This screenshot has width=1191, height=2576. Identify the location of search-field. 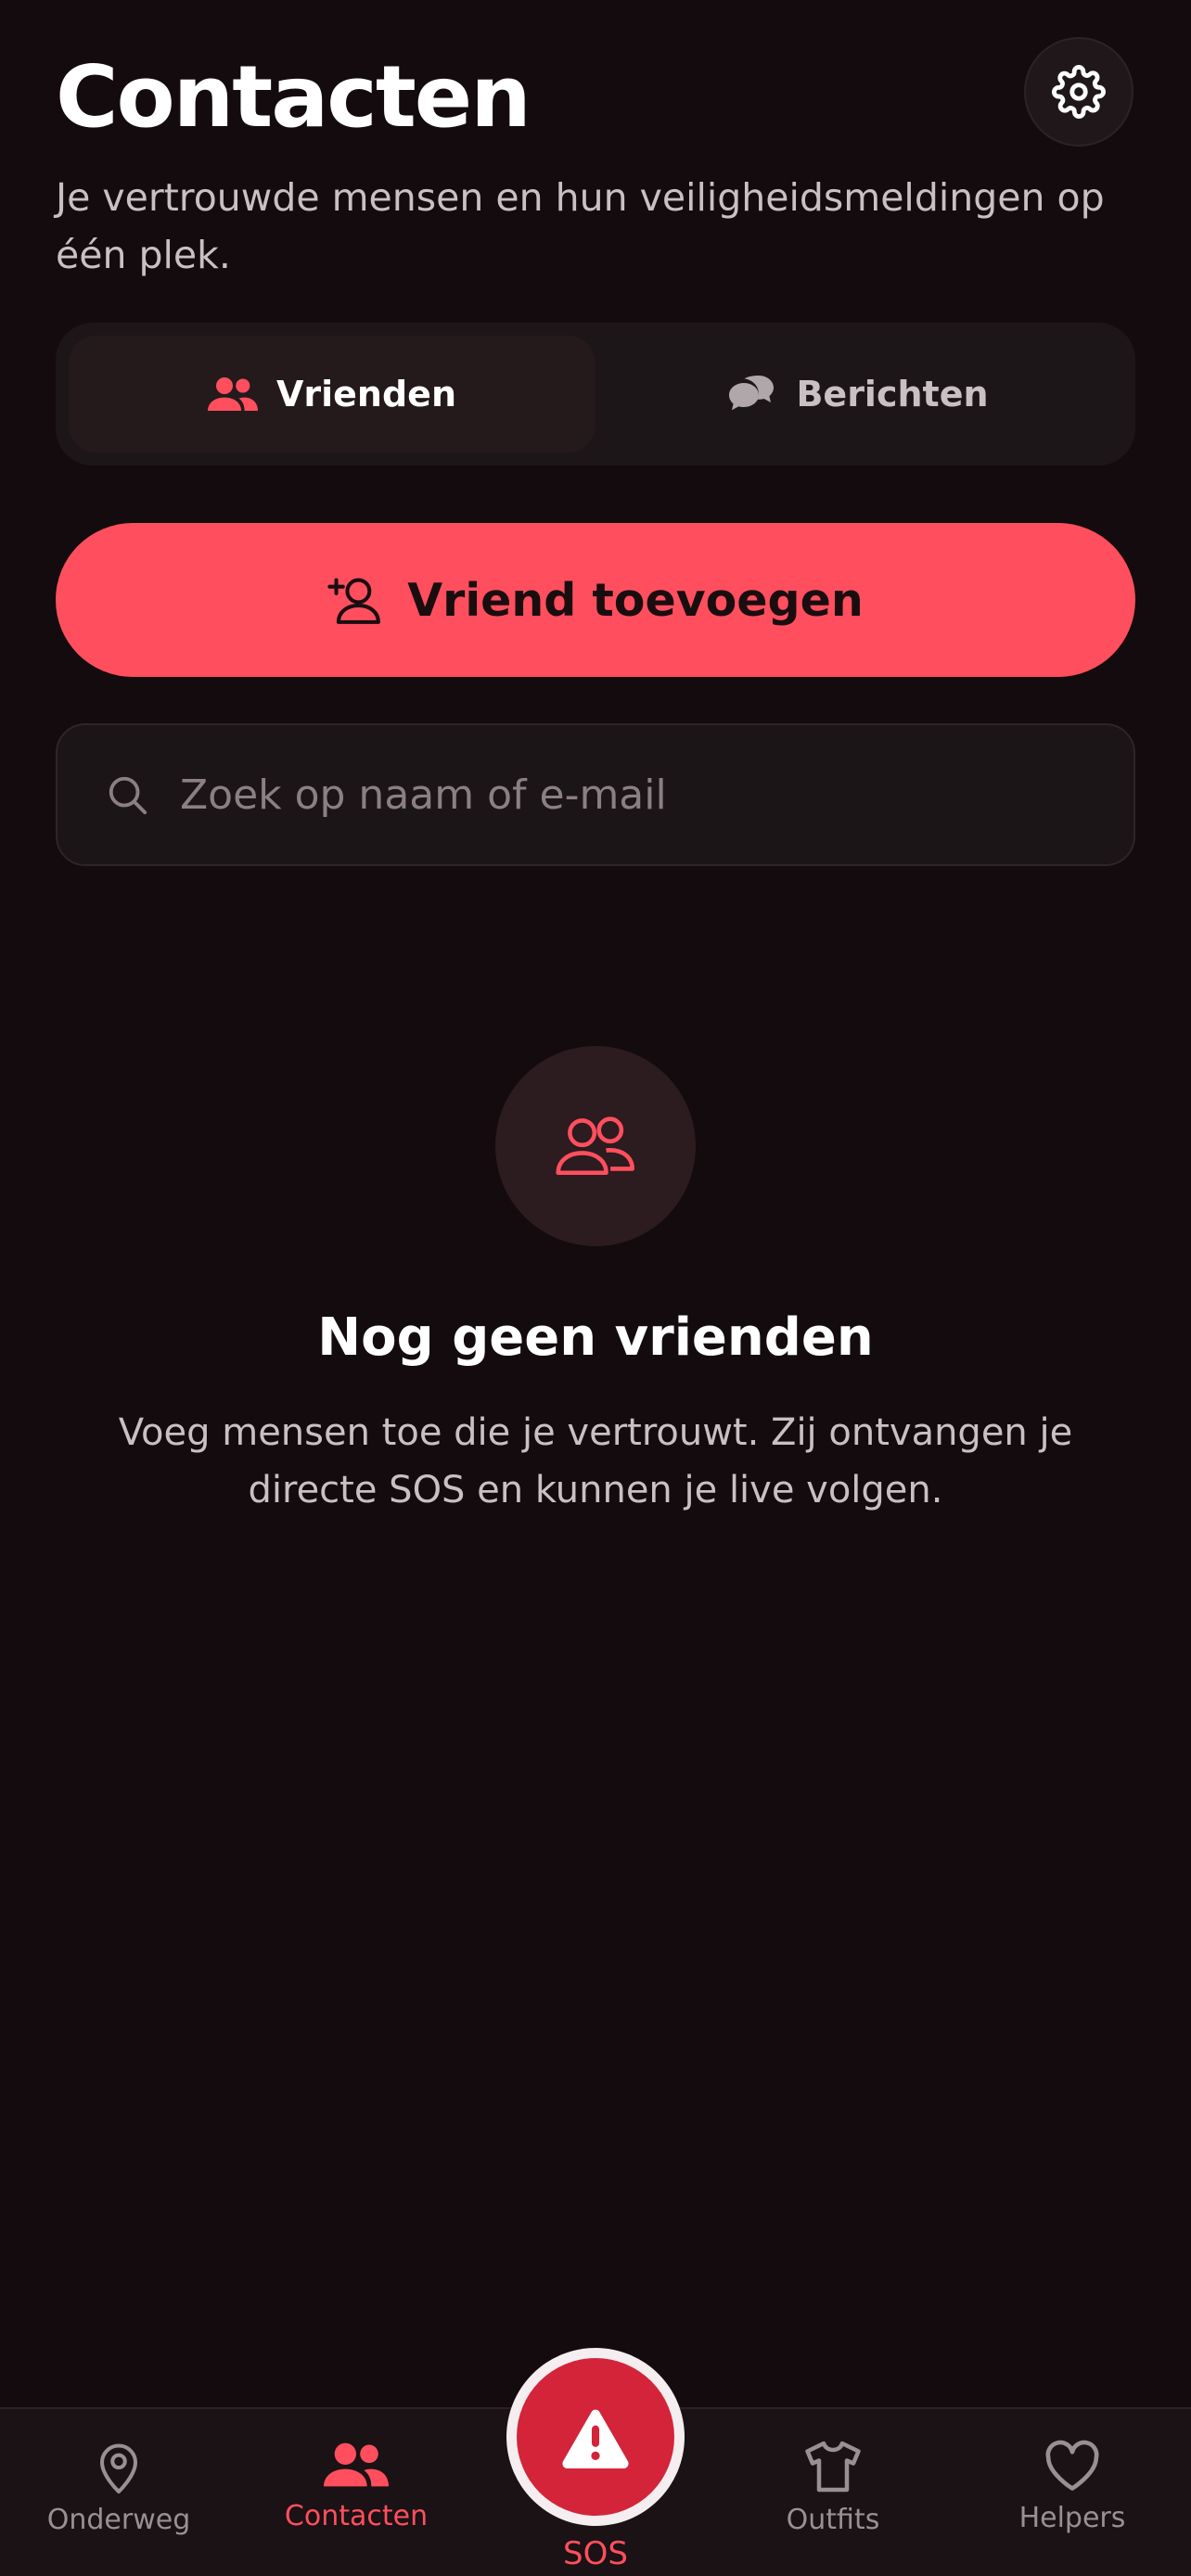
(595, 794).